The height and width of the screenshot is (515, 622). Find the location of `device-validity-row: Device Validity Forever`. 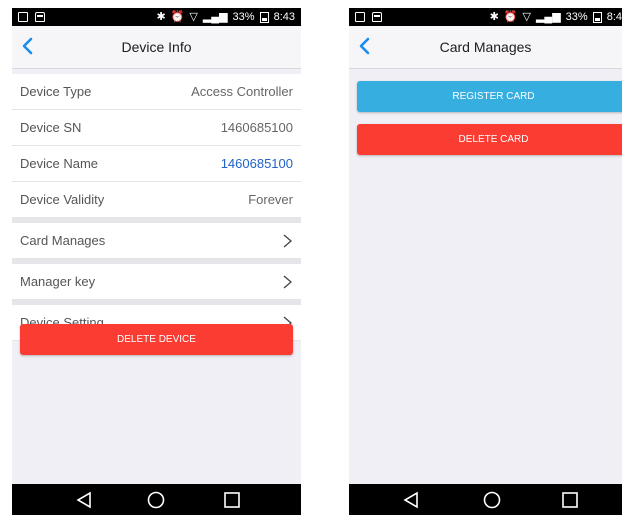

device-validity-row: Device Validity Forever is located at coordinates (156, 200).